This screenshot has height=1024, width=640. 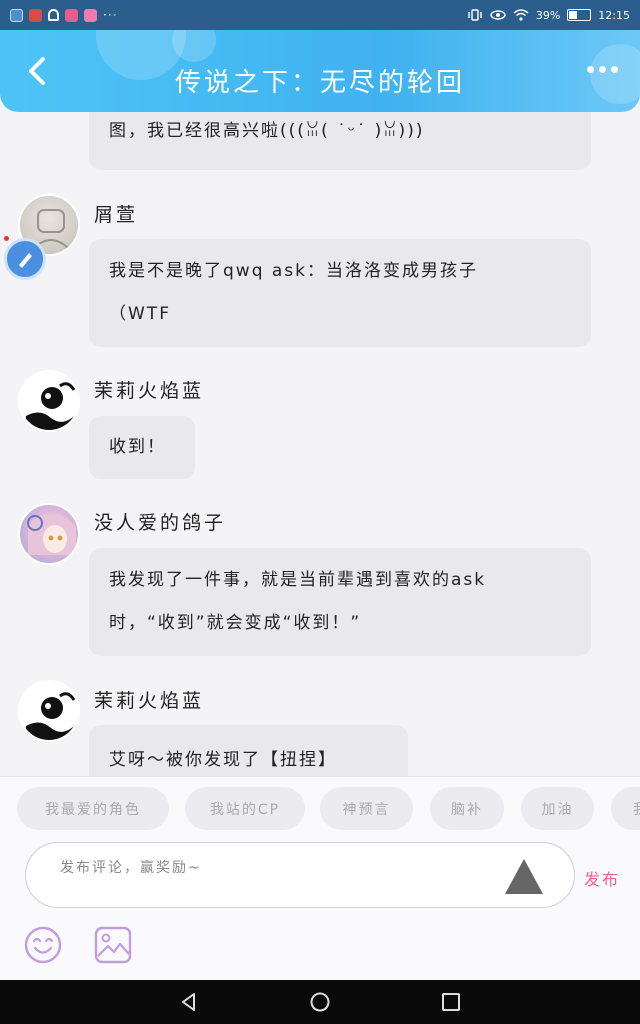 I want to click on clock: 12:15, so click(x=614, y=15).